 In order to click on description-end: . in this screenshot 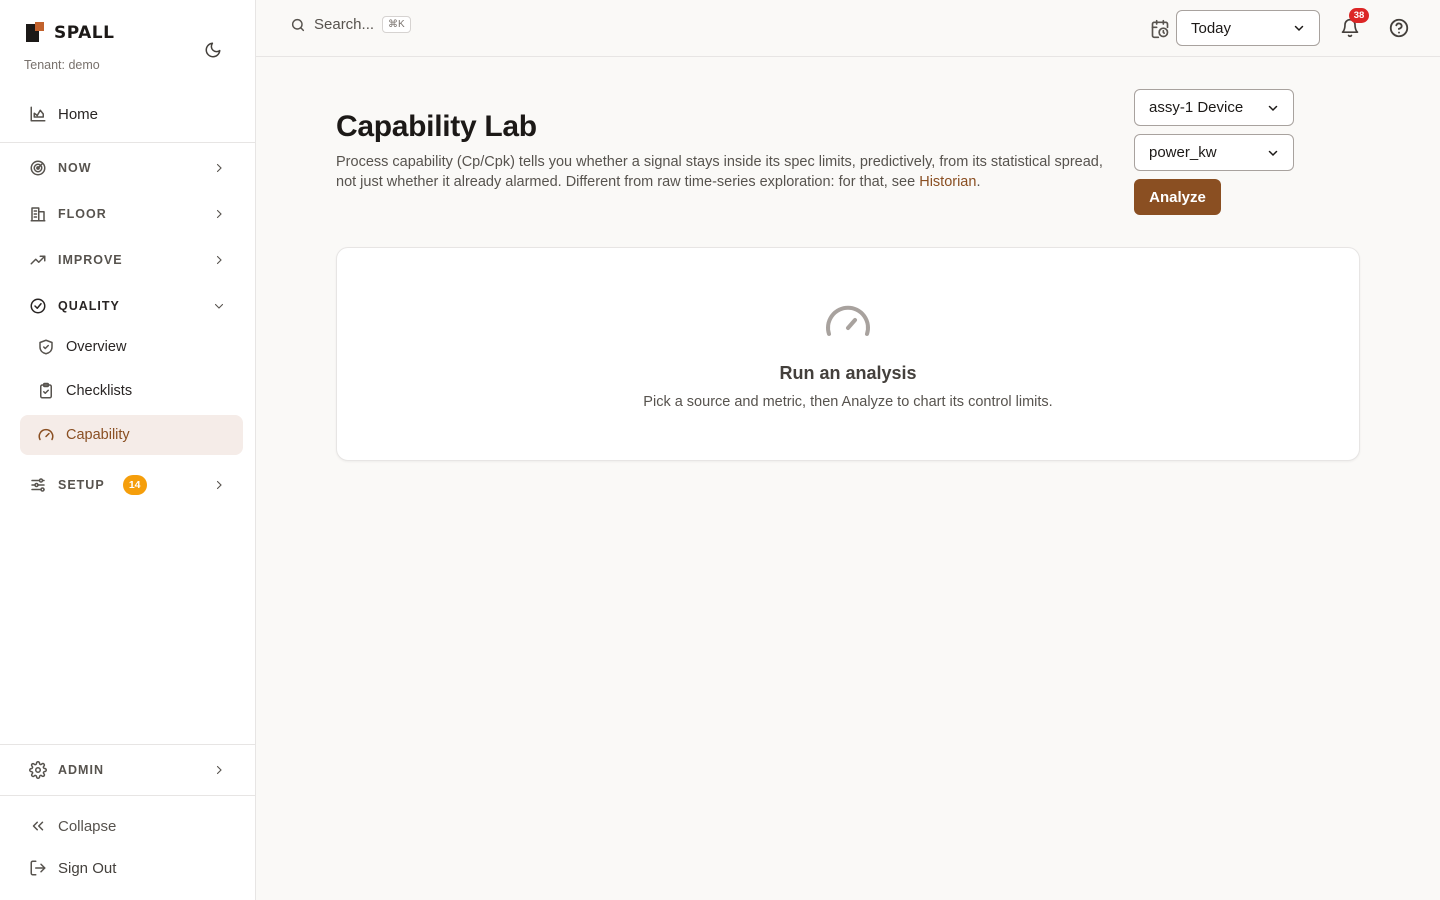, I will do `click(978, 182)`.